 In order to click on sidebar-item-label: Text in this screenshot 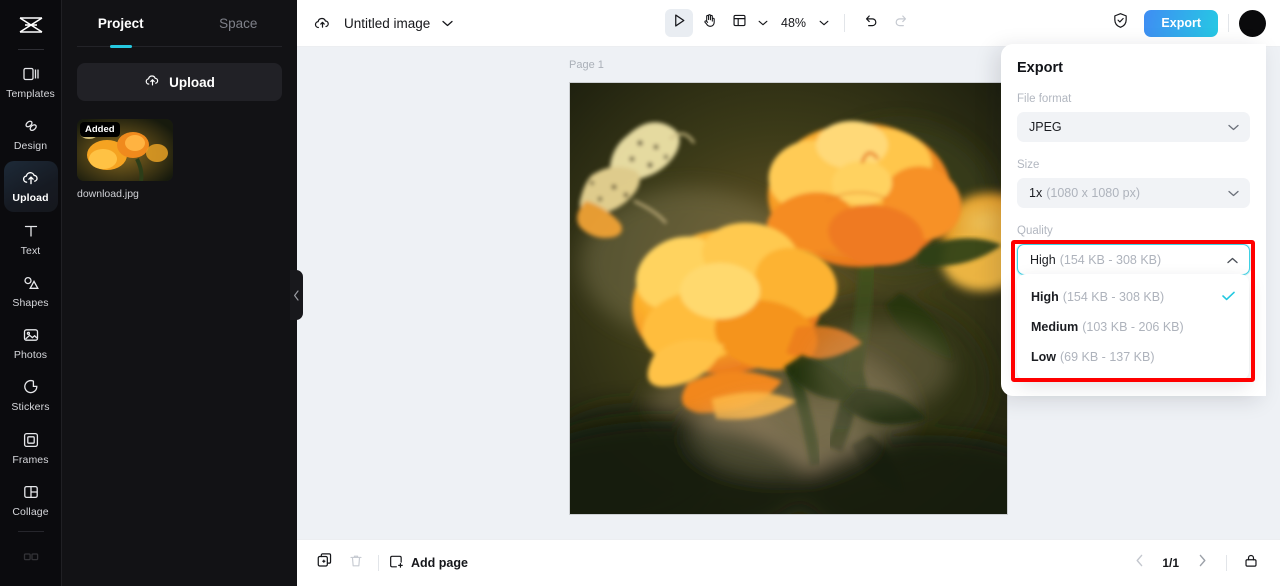, I will do `click(30, 250)`.